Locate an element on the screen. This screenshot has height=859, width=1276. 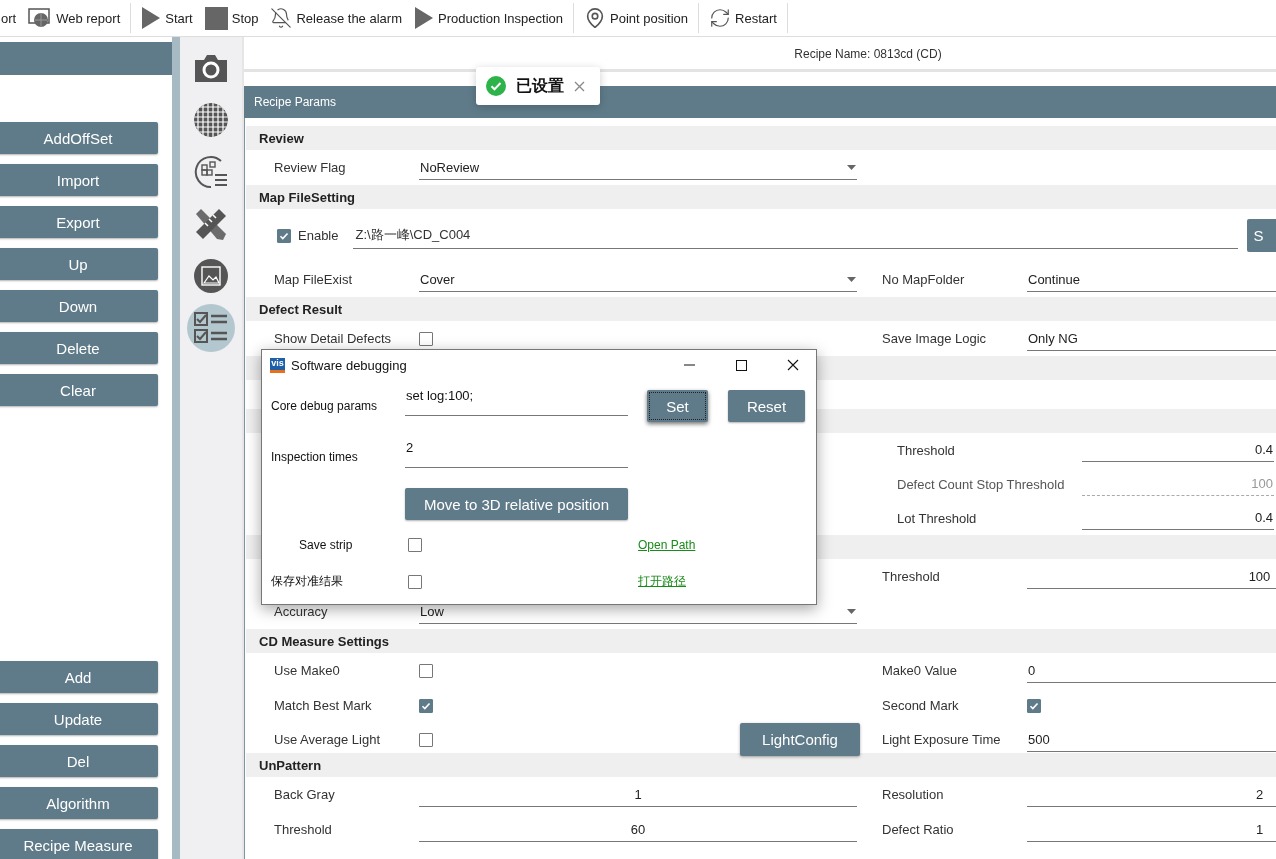
toolbar-button: Release the alarm is located at coordinates (336, 18).